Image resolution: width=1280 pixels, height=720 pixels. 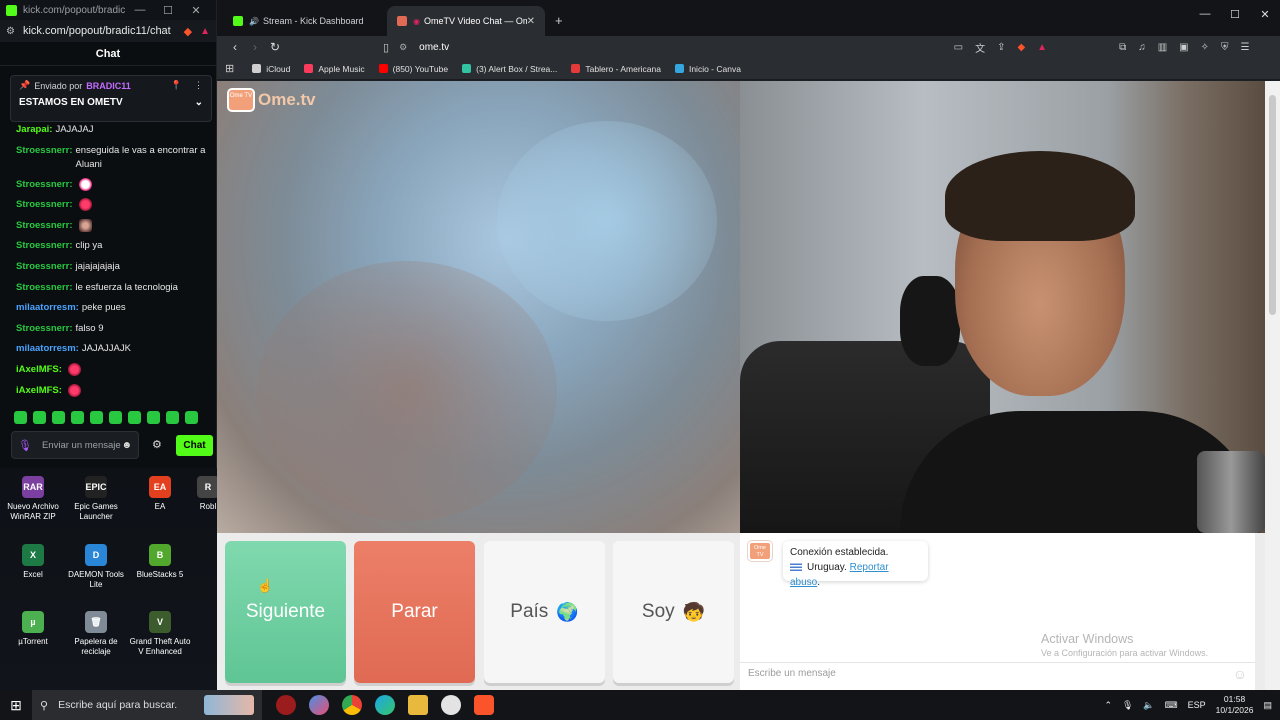 What do you see at coordinates (451, 705) in the screenshot?
I see `obs-app-icon` at bounding box center [451, 705].